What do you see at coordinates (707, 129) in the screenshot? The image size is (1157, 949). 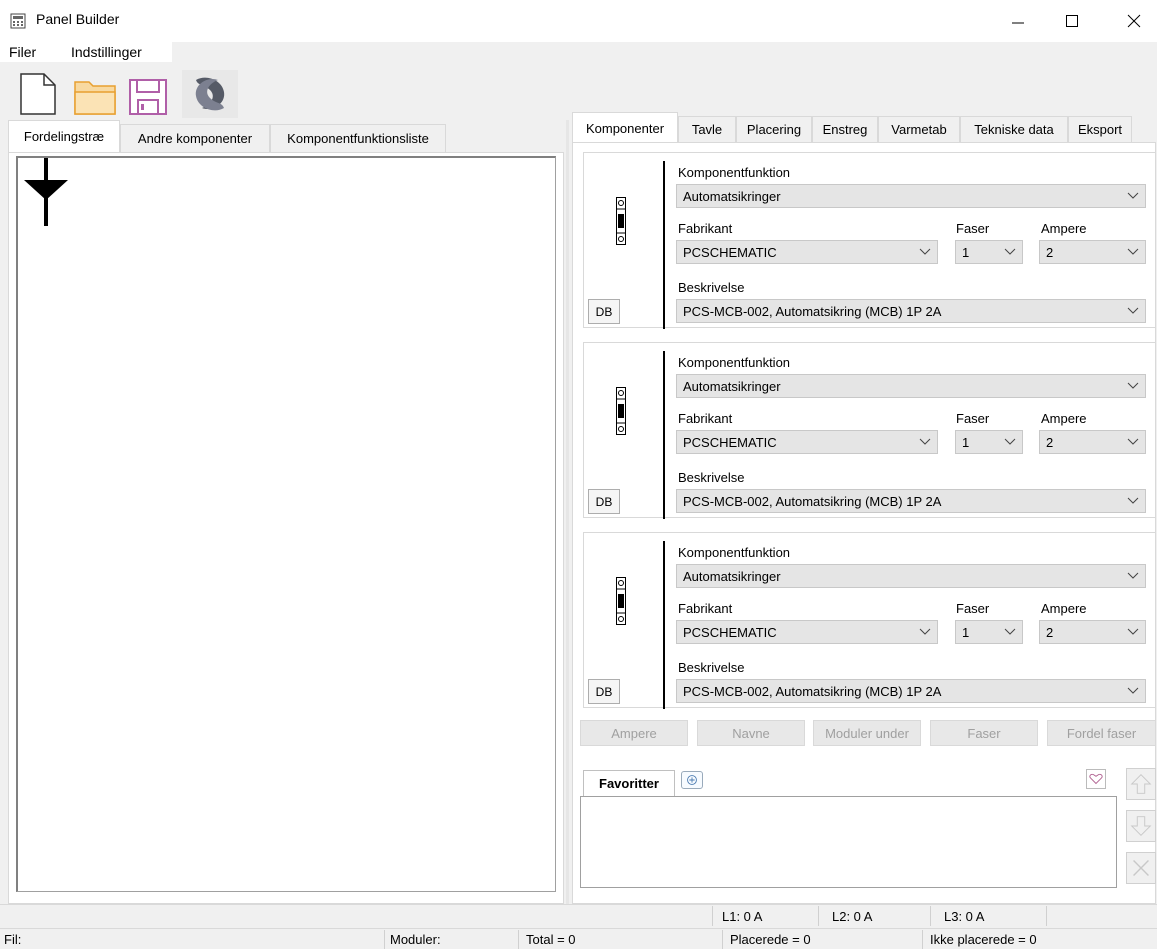 I see `tab-panel: Tavle` at bounding box center [707, 129].